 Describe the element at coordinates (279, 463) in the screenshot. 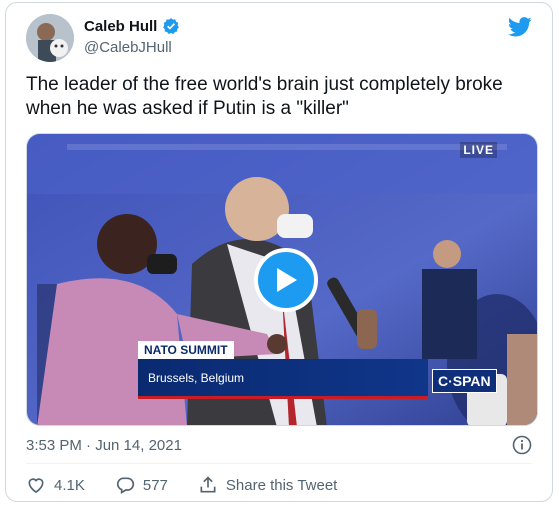

I see `divider` at that location.